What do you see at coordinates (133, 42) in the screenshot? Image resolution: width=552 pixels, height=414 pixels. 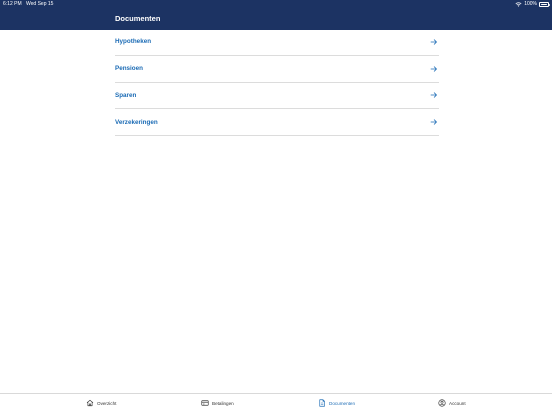 I see `document-item-label: Hypotheken` at bounding box center [133, 42].